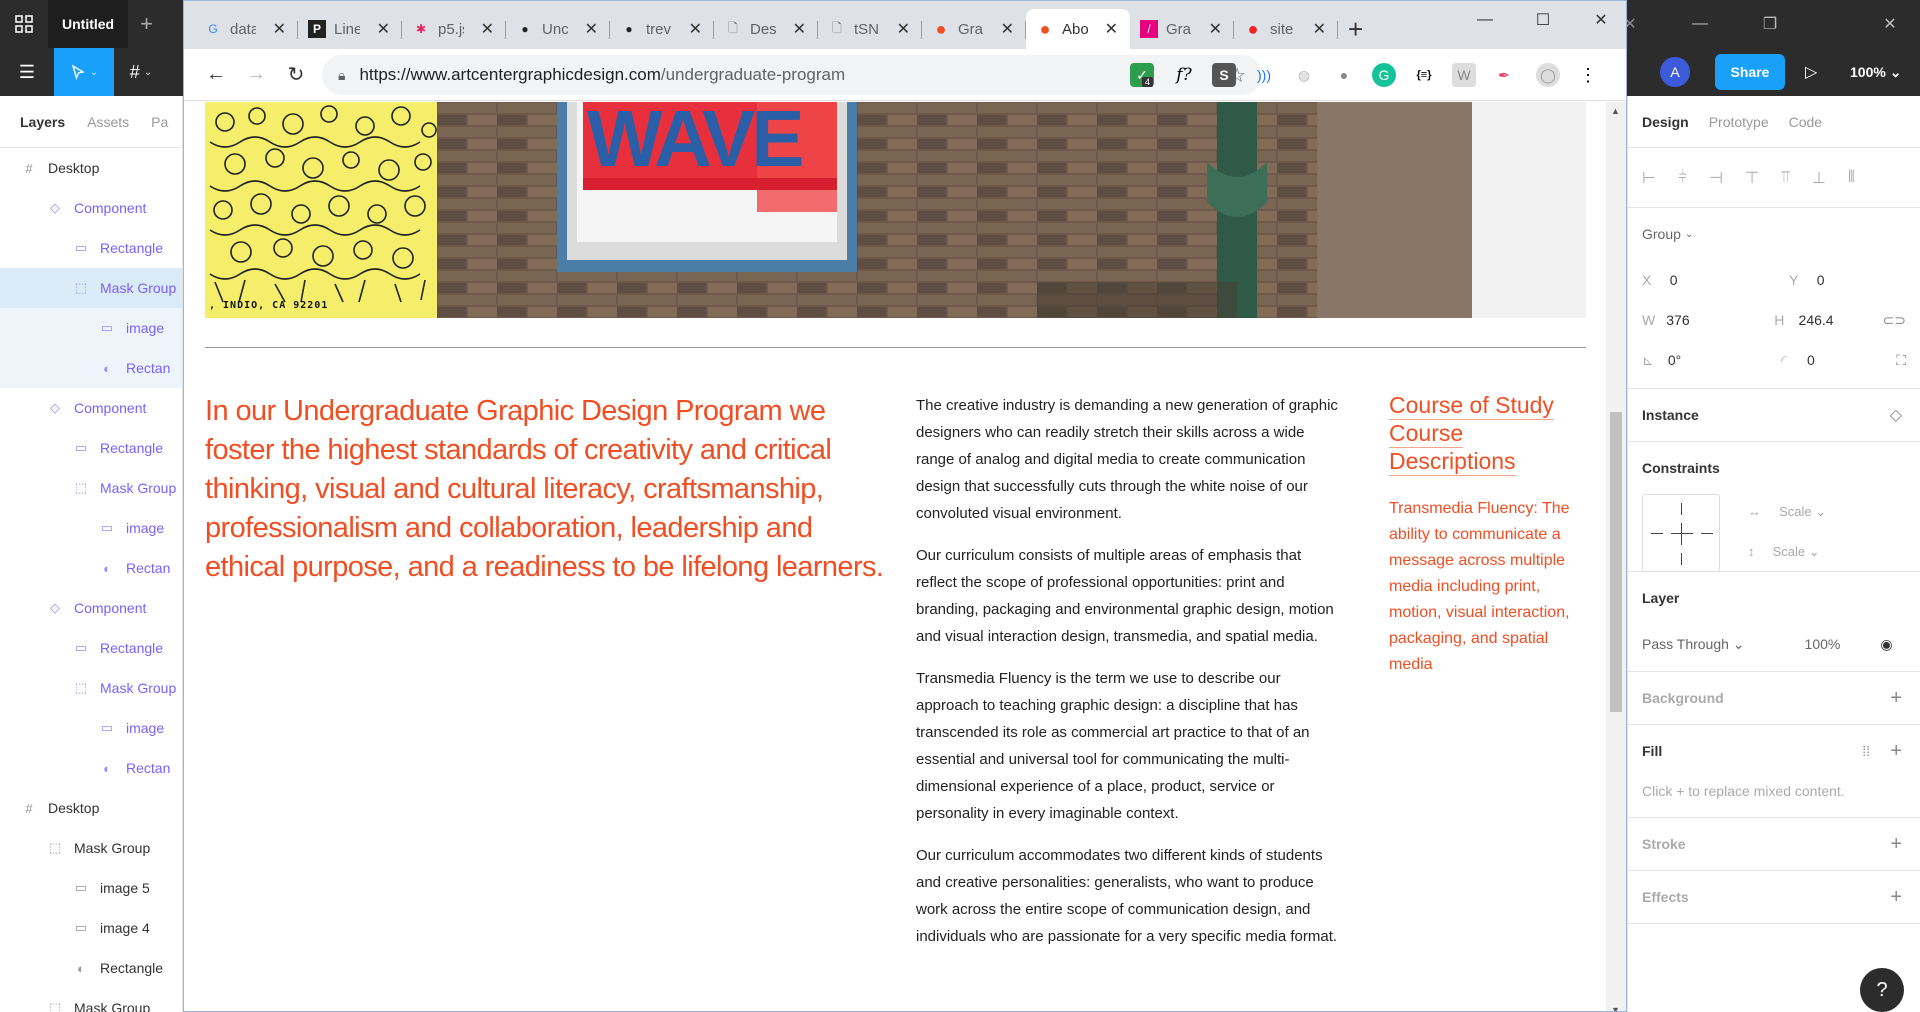 This screenshot has height=1012, width=1920. What do you see at coordinates (1304, 75) in the screenshot?
I see `round-extension-icon: ◍` at bounding box center [1304, 75].